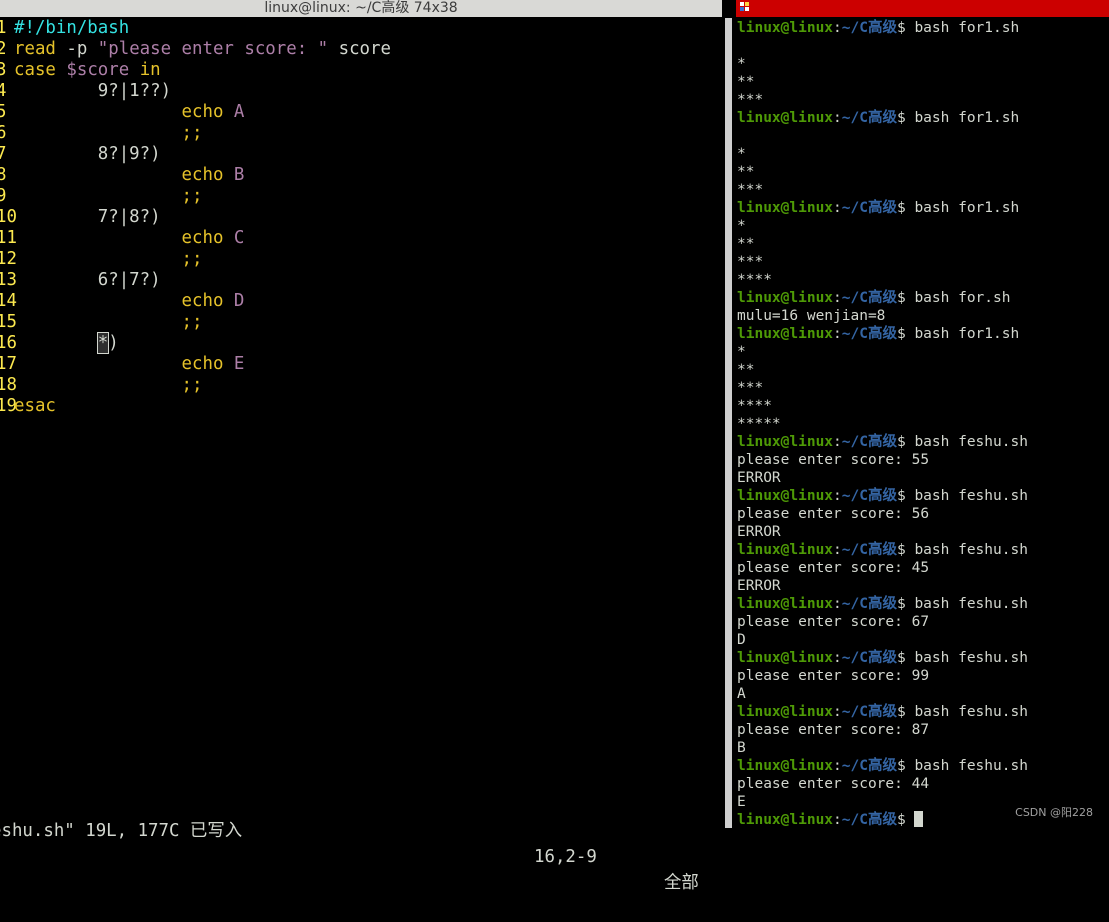 The width and height of the screenshot is (1109, 922). What do you see at coordinates (681, 883) in the screenshot?
I see `vim-scroll-percent: 全部` at bounding box center [681, 883].